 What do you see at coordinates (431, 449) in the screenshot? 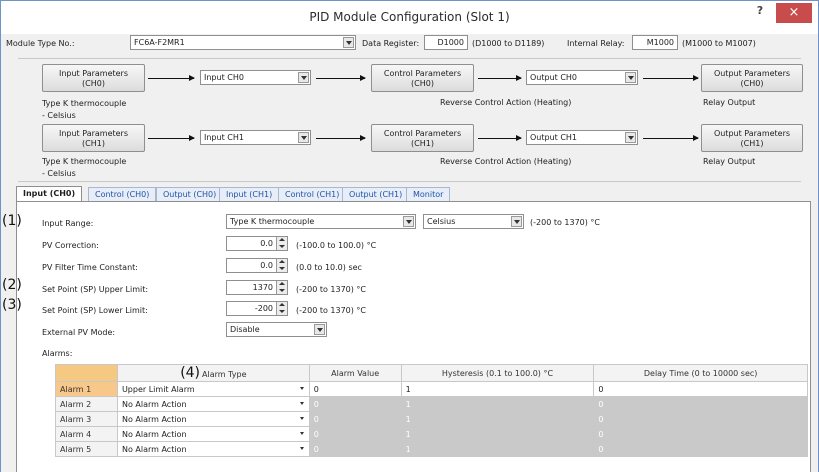
I see `table-row: Alarm 5 No Alarm Action 0 1 0` at bounding box center [431, 449].